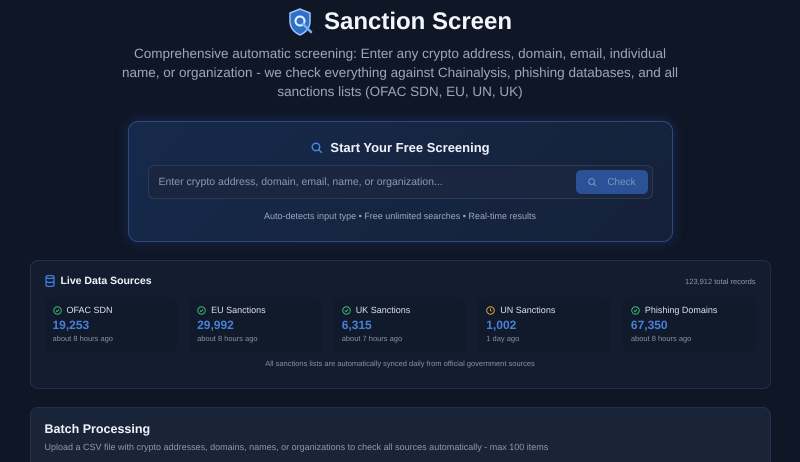  Describe the element at coordinates (502, 325) in the screenshot. I see `record-count: 1,002` at that location.